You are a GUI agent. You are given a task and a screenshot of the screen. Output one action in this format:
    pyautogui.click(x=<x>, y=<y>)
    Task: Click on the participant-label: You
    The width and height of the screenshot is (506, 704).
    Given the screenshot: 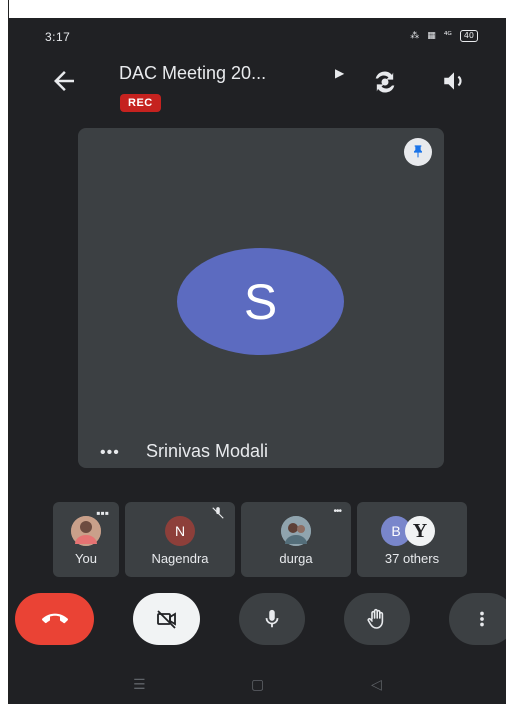 What is the action you would take?
    pyautogui.click(x=86, y=558)
    